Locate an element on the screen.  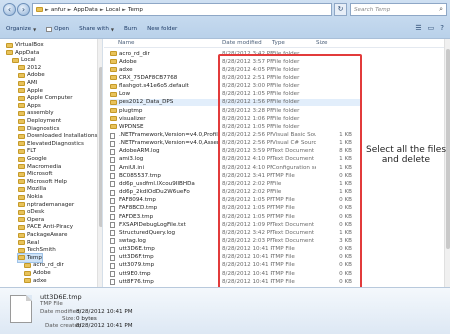
file-date: 8/28/2012 4:10 PM is located at coordinates (247, 159).